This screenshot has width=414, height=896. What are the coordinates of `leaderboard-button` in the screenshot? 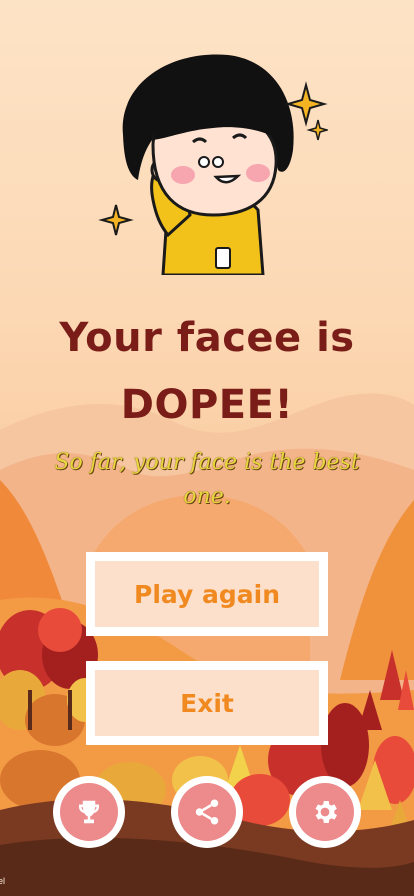 It's located at (89, 812).